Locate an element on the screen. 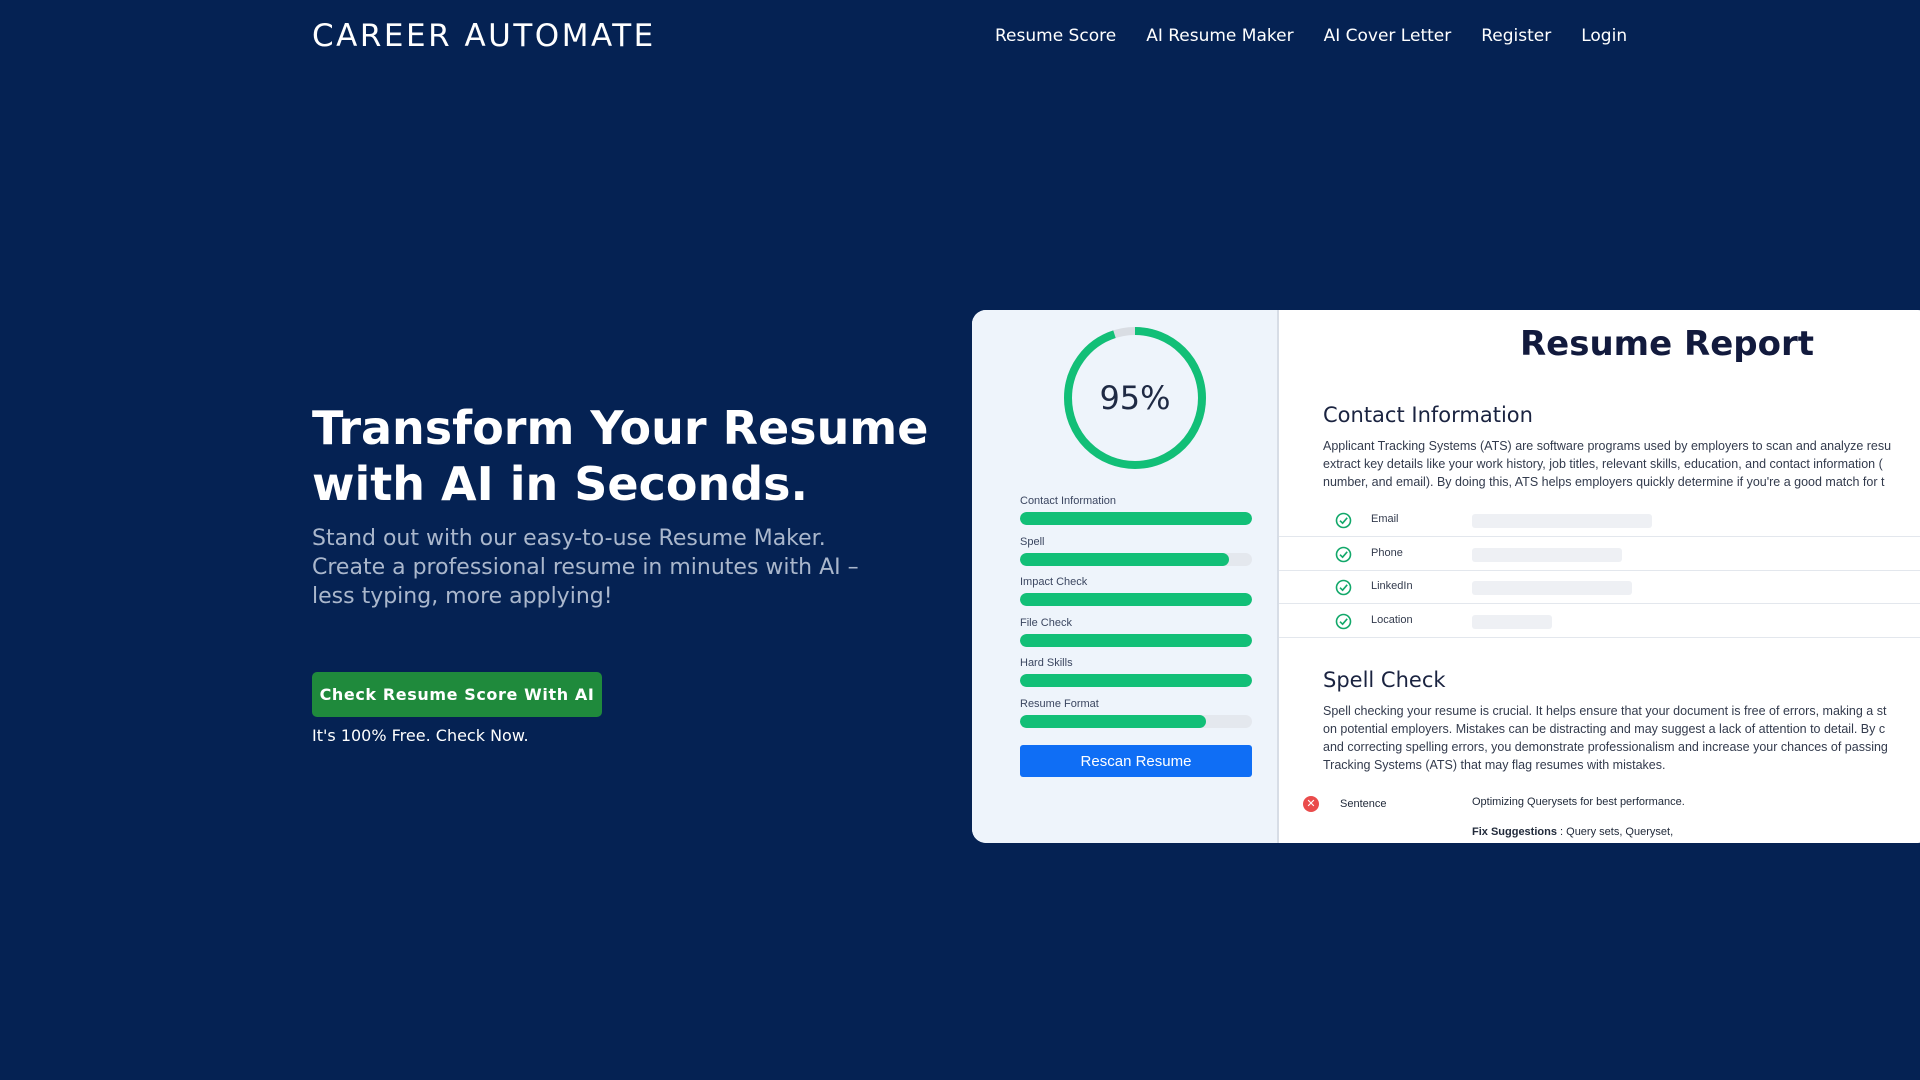 The height and width of the screenshot is (1080, 1920). fix-suggestions: Fix Suggestions : Query sets, Queryset, is located at coordinates (1572, 832).